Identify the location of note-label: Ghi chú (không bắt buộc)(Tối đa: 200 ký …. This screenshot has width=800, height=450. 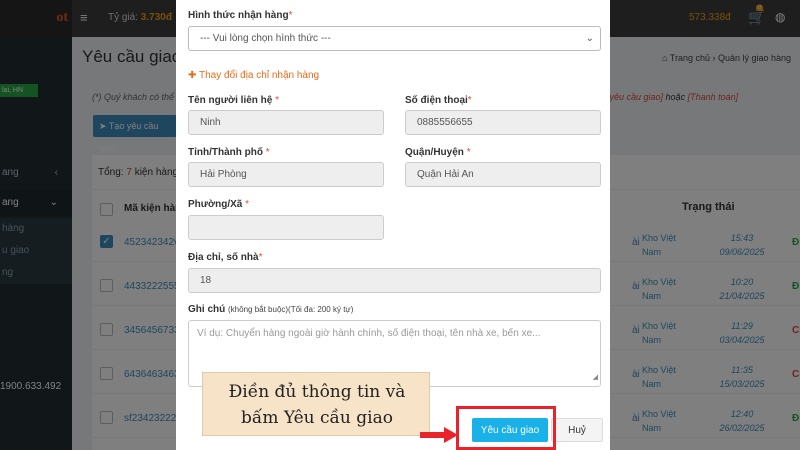
(270, 309).